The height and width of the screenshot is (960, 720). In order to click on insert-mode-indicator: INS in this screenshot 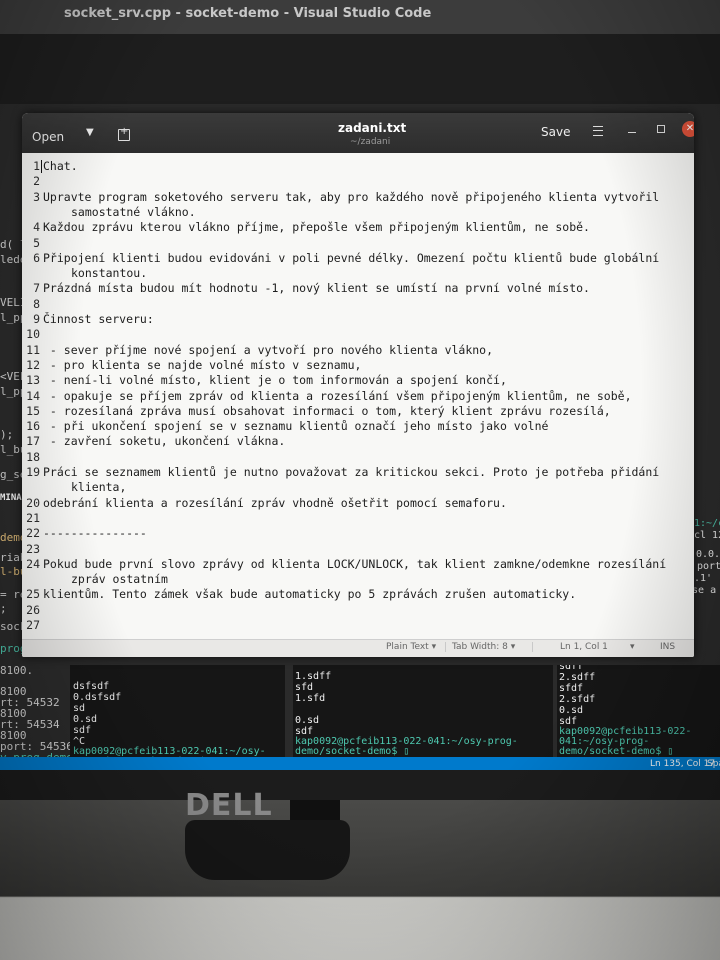, I will do `click(667, 647)`.